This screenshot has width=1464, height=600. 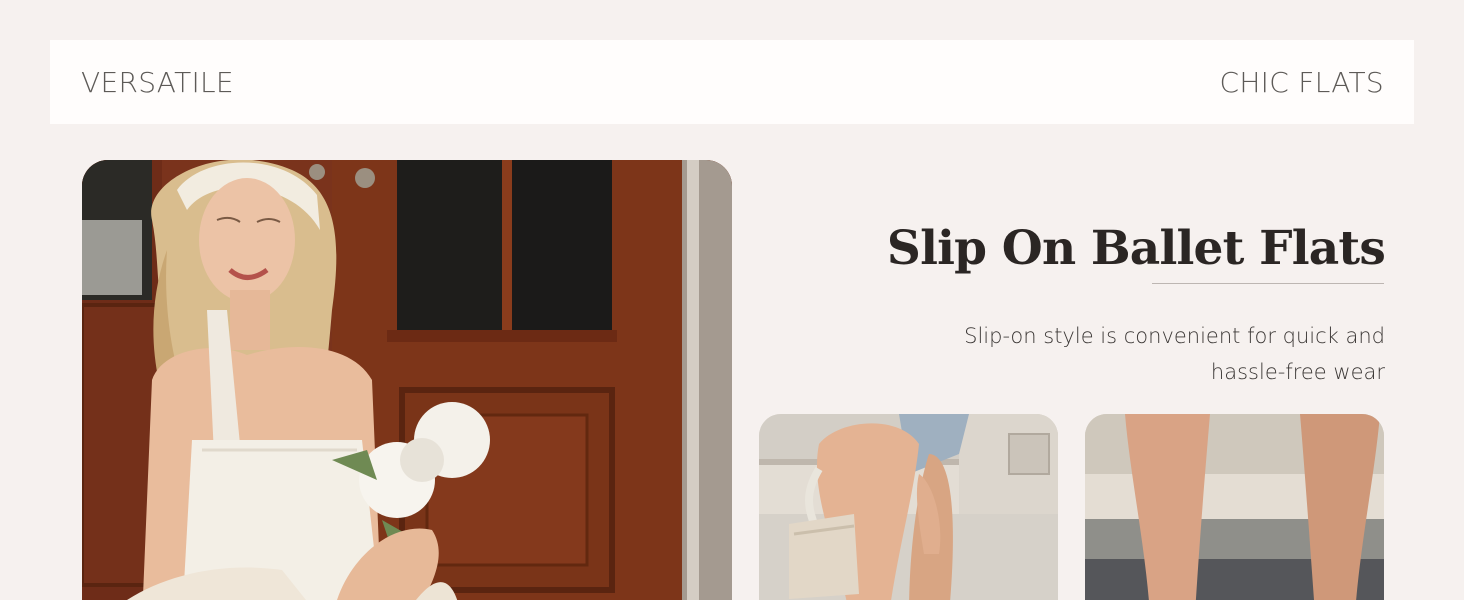 I want to click on banner-right-label: CHIC FLATS, so click(x=1301, y=82).